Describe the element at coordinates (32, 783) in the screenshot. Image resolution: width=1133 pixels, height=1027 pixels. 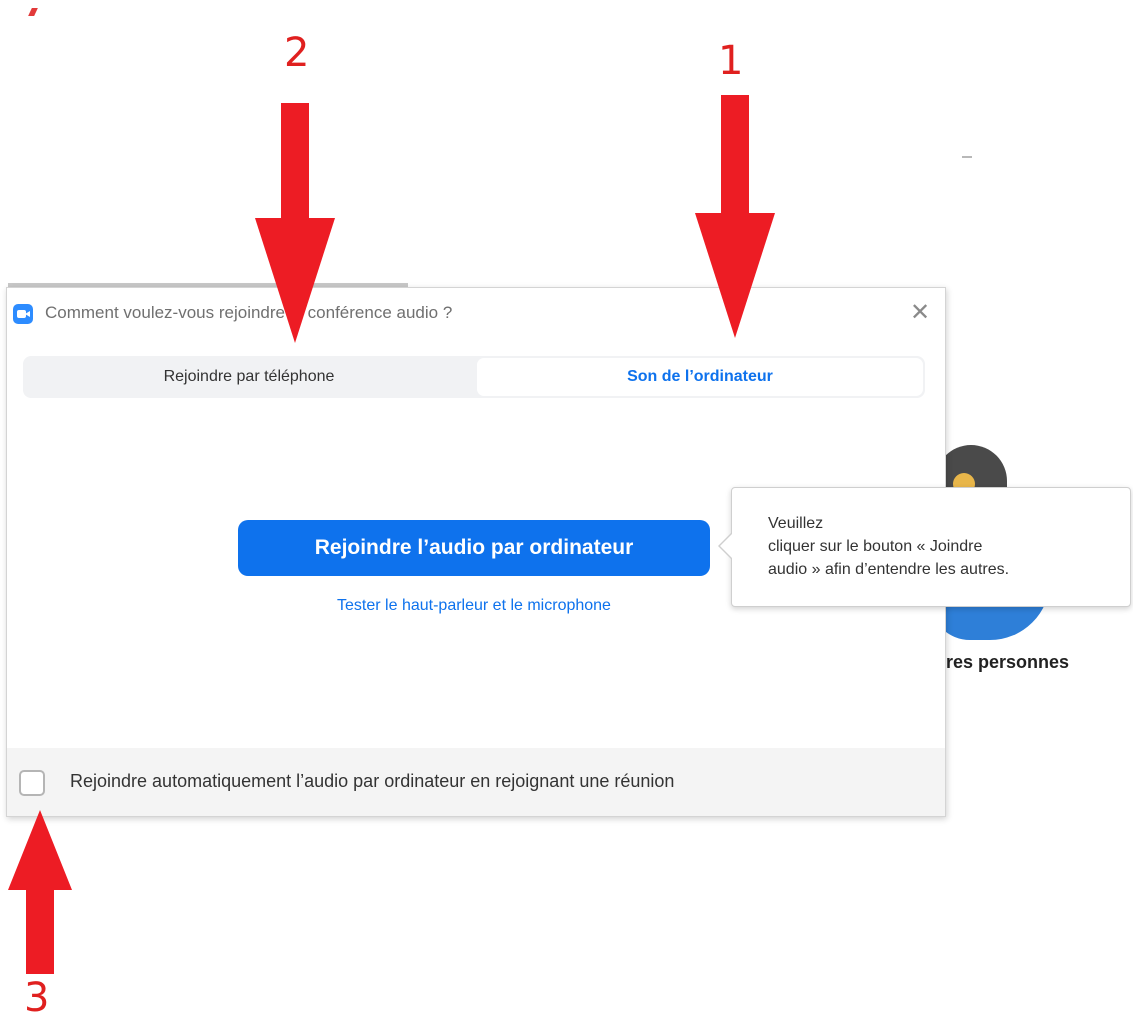
I see `auto-join-audio-checkbox` at that location.